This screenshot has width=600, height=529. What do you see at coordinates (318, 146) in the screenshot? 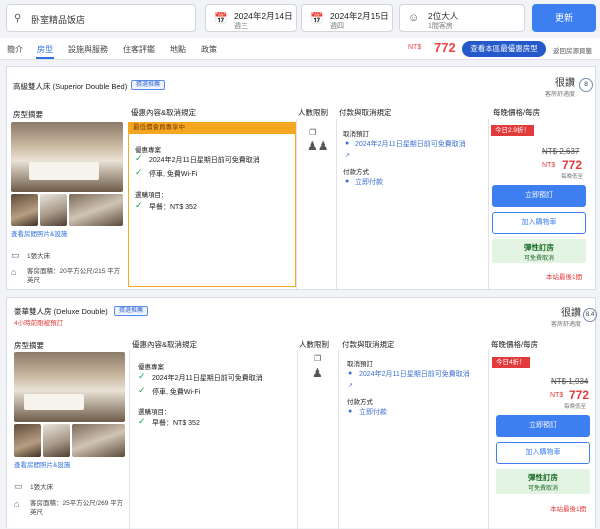
I see `people-icon: ♟♟` at bounding box center [318, 146].